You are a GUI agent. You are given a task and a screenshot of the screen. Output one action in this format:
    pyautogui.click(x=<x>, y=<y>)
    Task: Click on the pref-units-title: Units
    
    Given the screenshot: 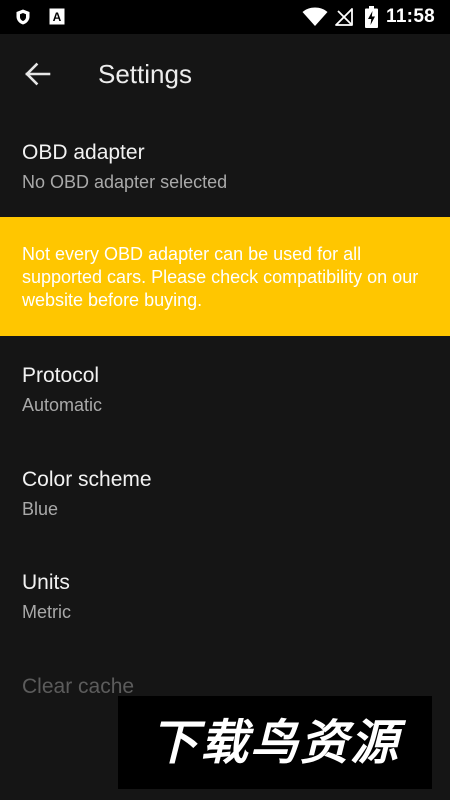 What is the action you would take?
    pyautogui.click(x=46, y=582)
    